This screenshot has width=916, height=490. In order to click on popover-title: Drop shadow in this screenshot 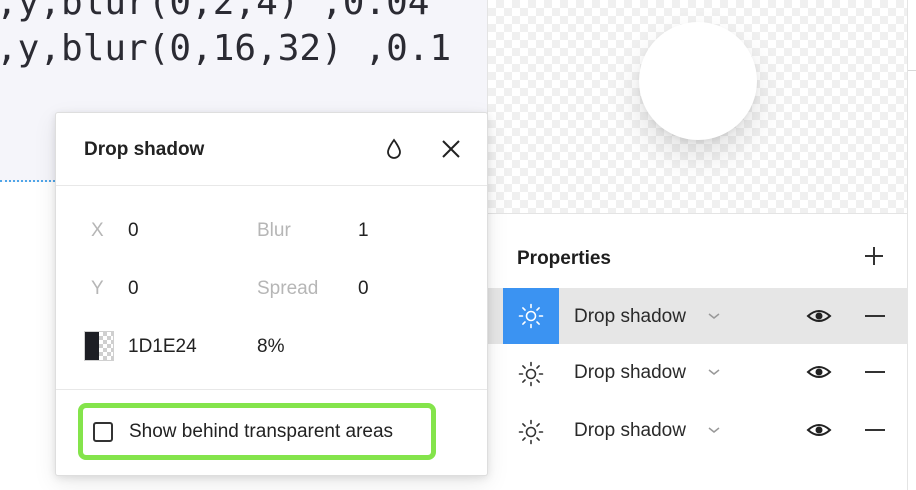, I will do `click(144, 149)`.